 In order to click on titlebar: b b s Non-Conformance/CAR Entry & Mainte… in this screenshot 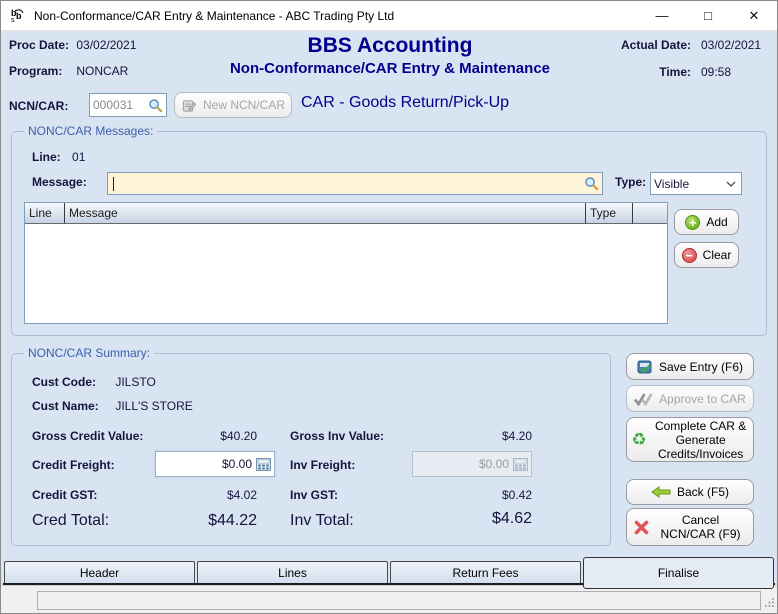, I will do `click(389, 16)`.